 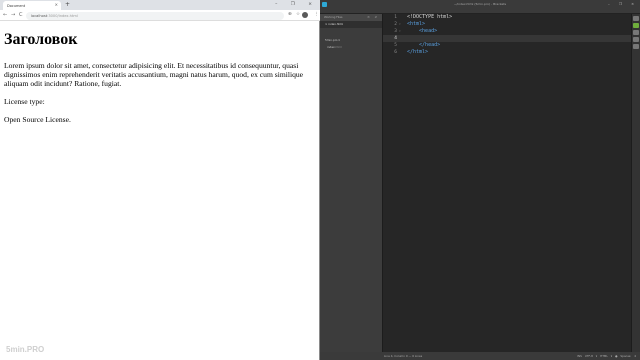 What do you see at coordinates (16, 5) in the screenshot?
I see `tab-title: Document` at bounding box center [16, 5].